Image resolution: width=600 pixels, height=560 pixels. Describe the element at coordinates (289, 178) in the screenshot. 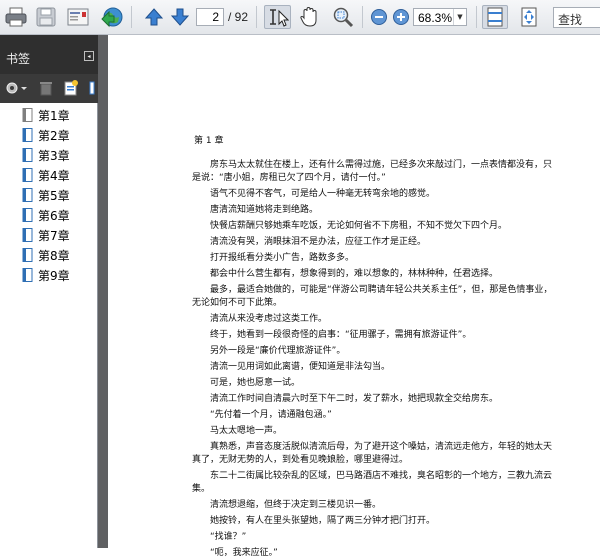

I see `text-line: 是说：“唐小姐，房租已欠了四个月，请付一付。”` at that location.